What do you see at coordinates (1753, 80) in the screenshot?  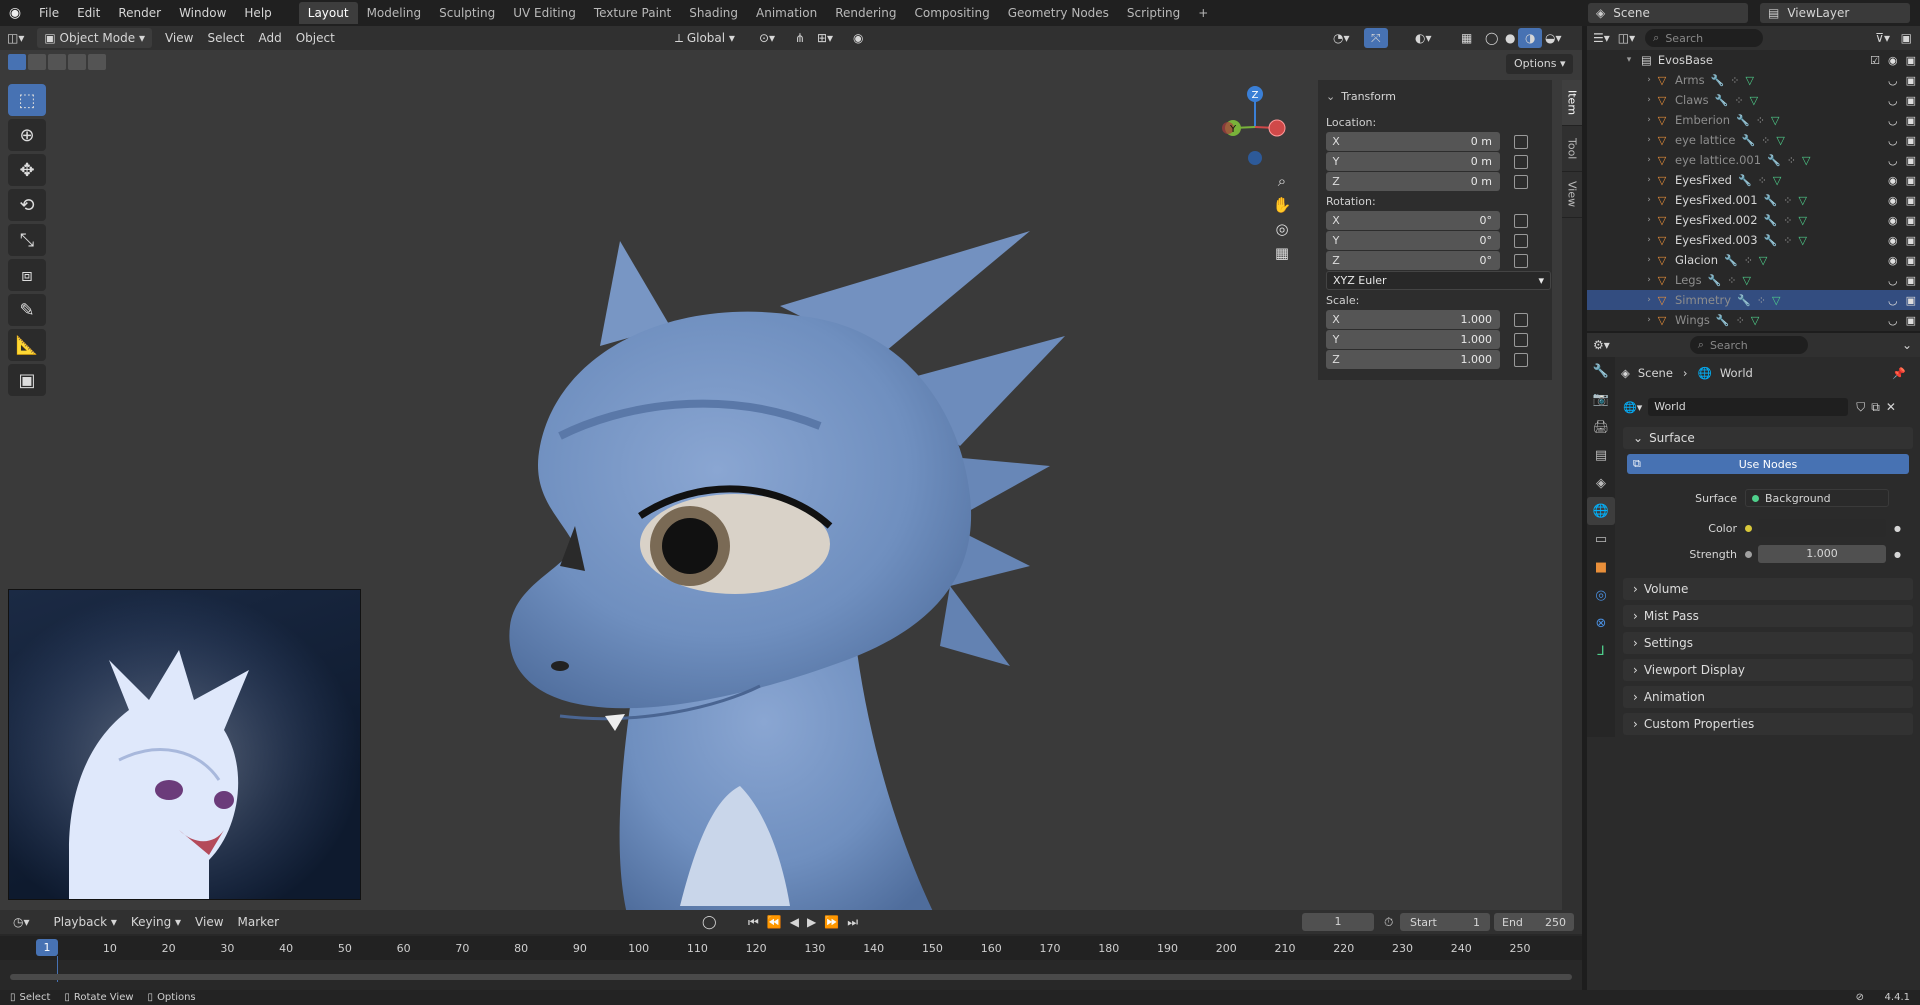 I see `outliner-item: › ▽ Arms 🔧 ⁘ ▽ ◡ ▣` at bounding box center [1753, 80].